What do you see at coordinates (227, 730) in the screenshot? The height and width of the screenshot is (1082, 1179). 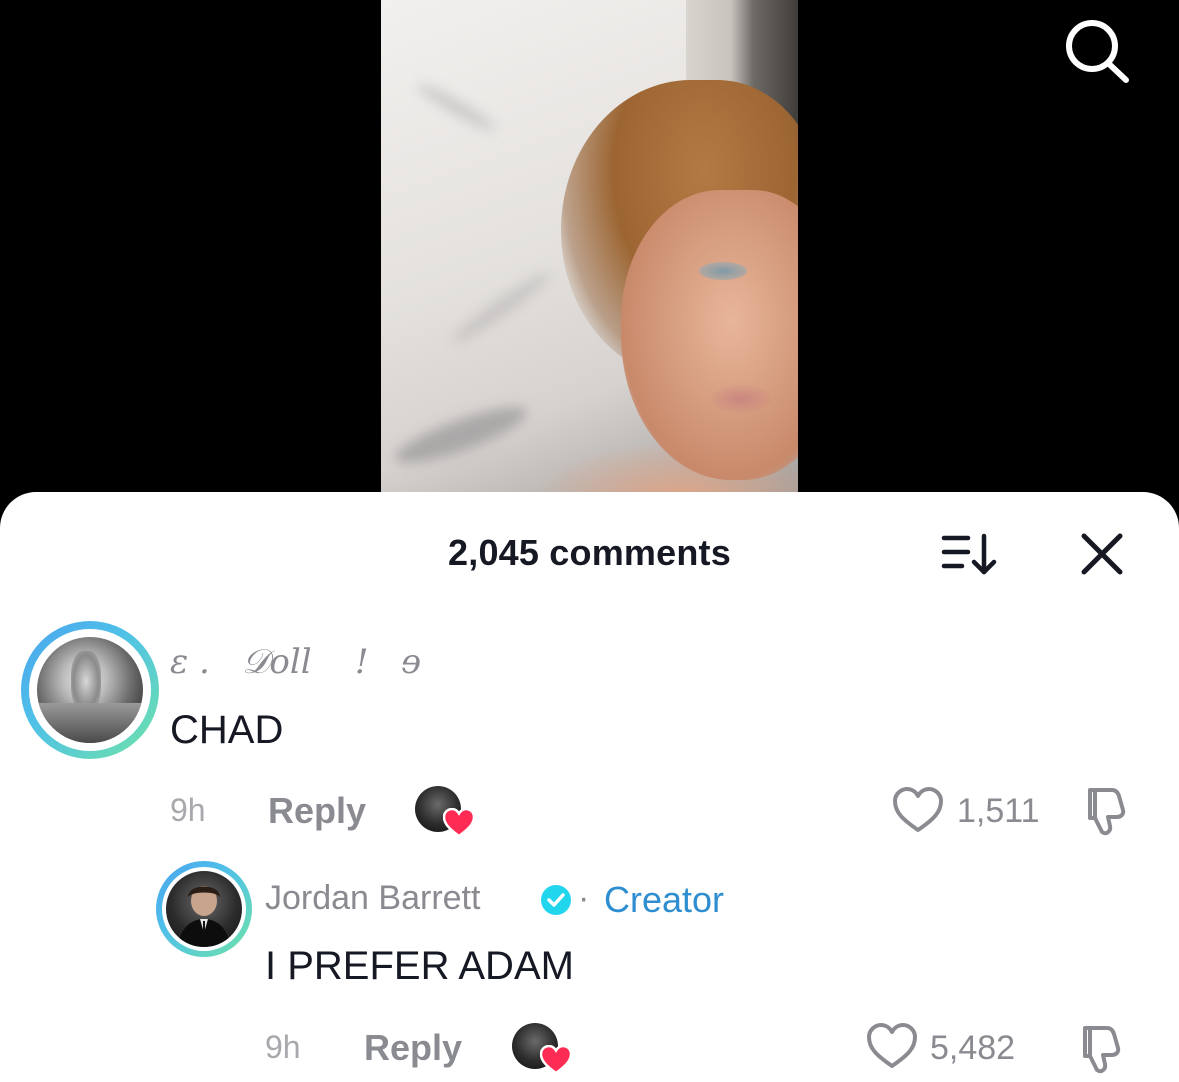 I see `comment-text: CHAD` at bounding box center [227, 730].